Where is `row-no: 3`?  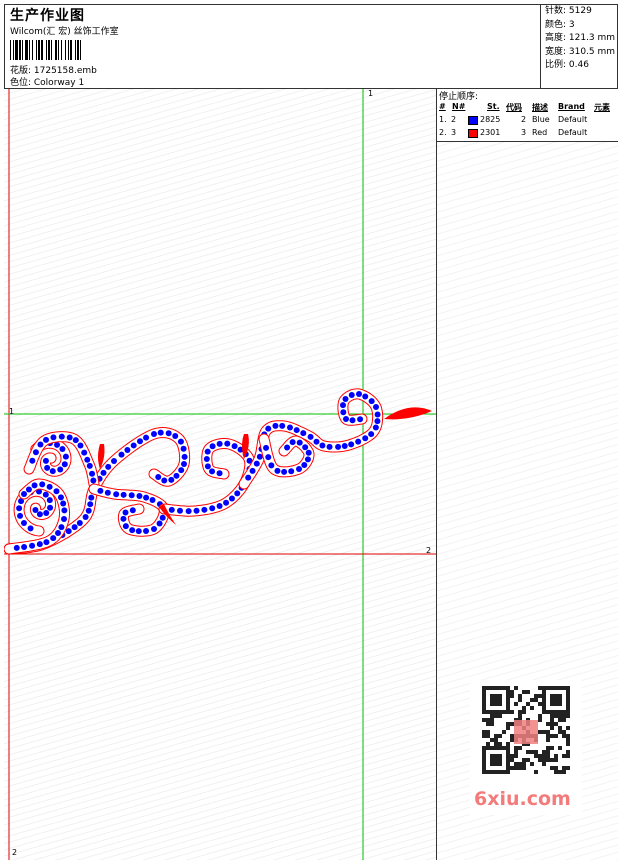
row-no: 3 is located at coordinates (454, 132).